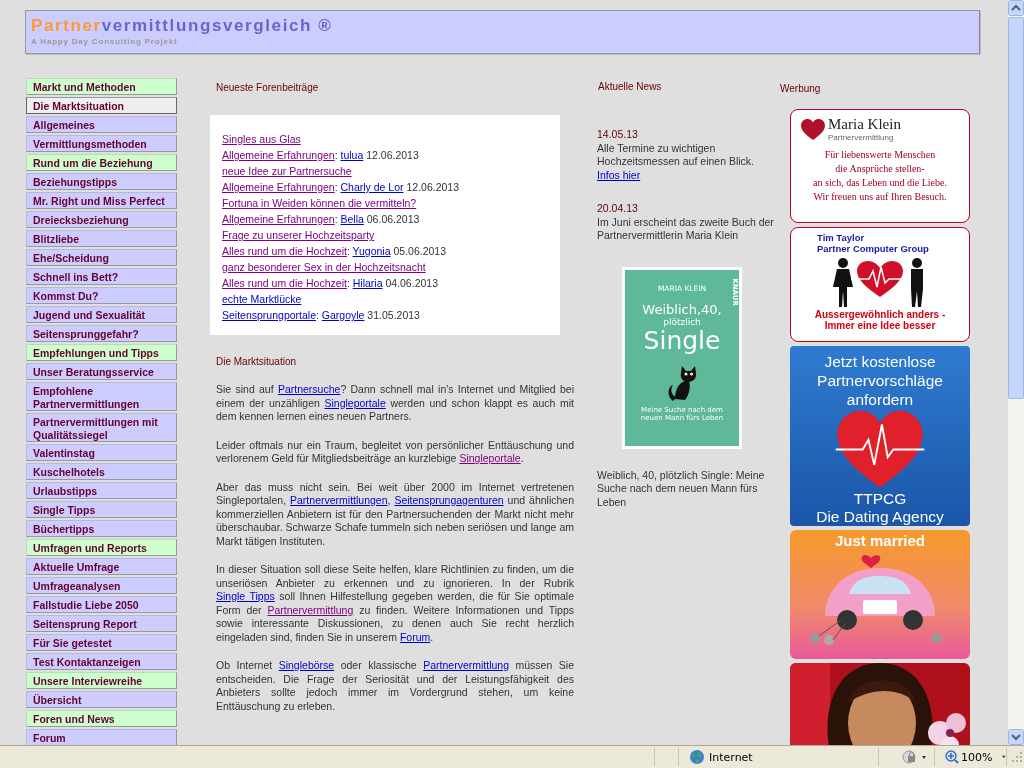  Describe the element at coordinates (392, 155) in the screenshot. I see `post-date: 12.06.2013` at that location.